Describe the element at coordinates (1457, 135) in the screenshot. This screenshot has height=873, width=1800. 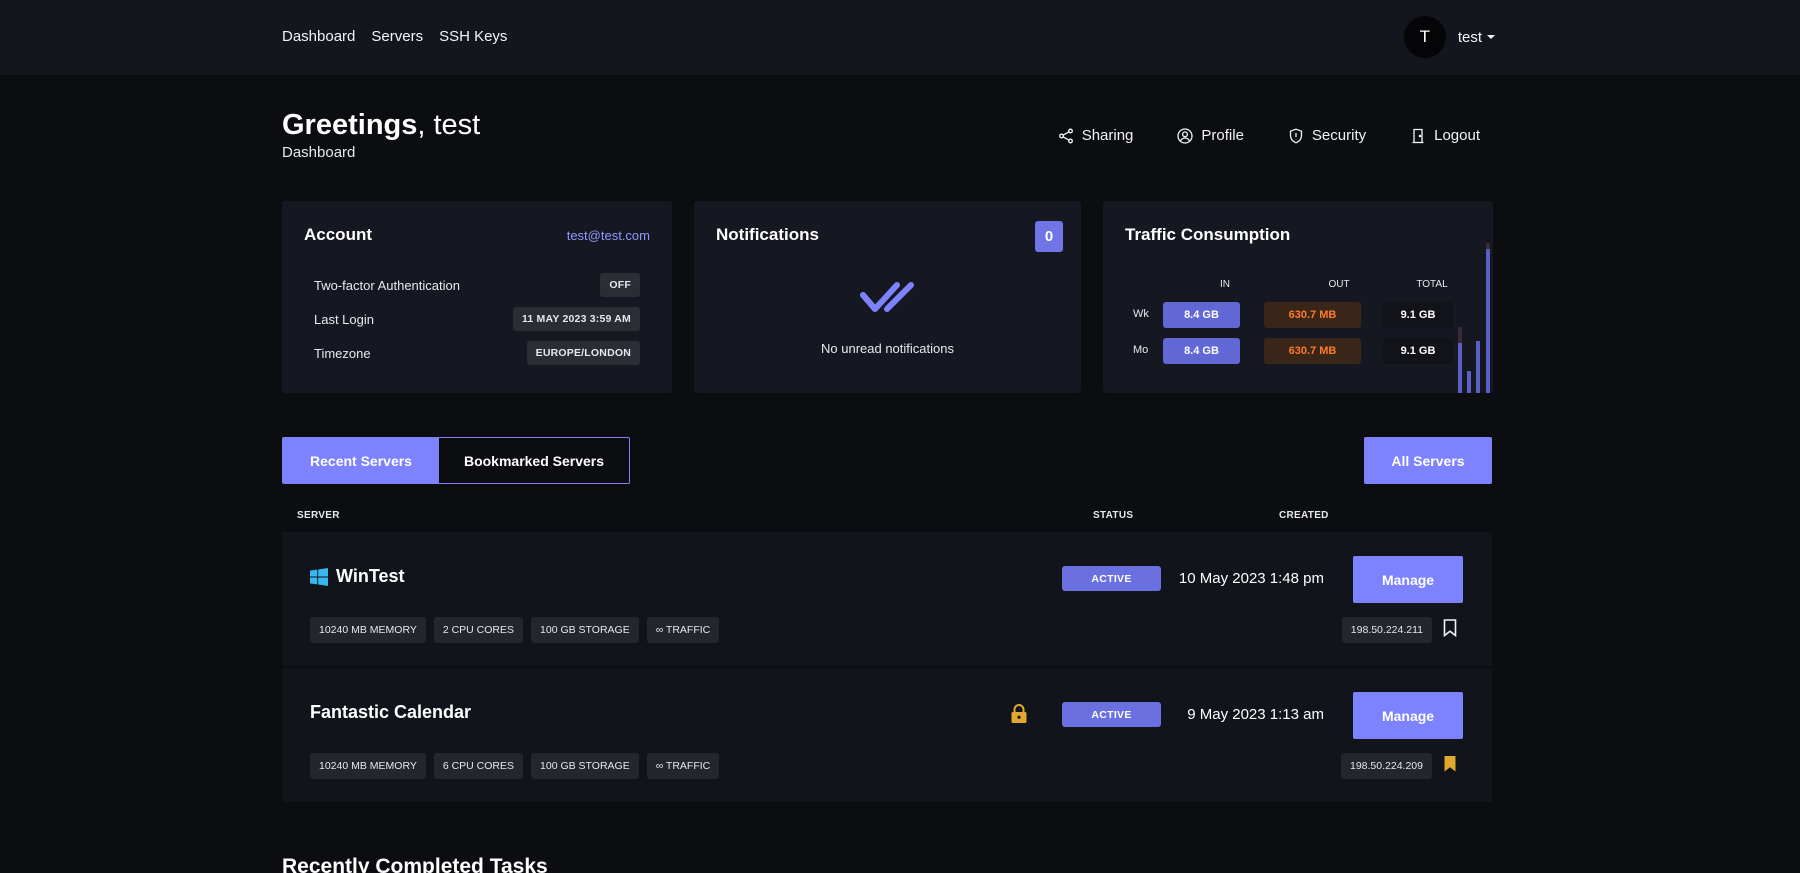
I see `logout-label: Logout` at that location.